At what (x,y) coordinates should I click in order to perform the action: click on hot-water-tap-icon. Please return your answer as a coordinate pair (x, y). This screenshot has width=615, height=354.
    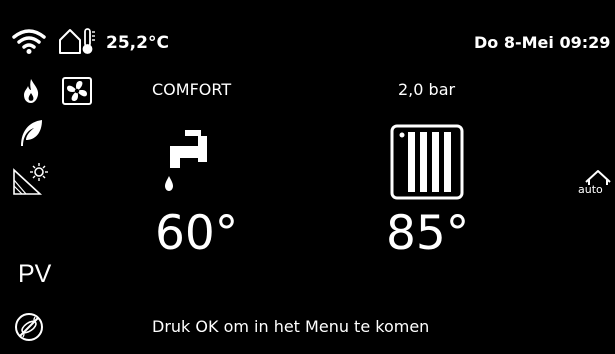
    Looking at the image, I should click on (186, 160).